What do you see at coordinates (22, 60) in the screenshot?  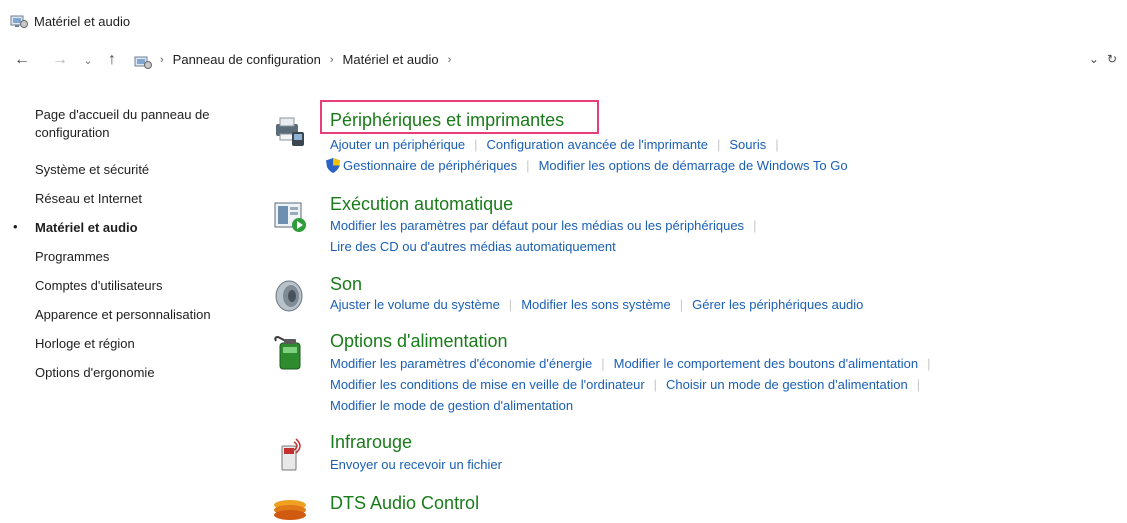 I see `back-arrow-icon: ←` at bounding box center [22, 60].